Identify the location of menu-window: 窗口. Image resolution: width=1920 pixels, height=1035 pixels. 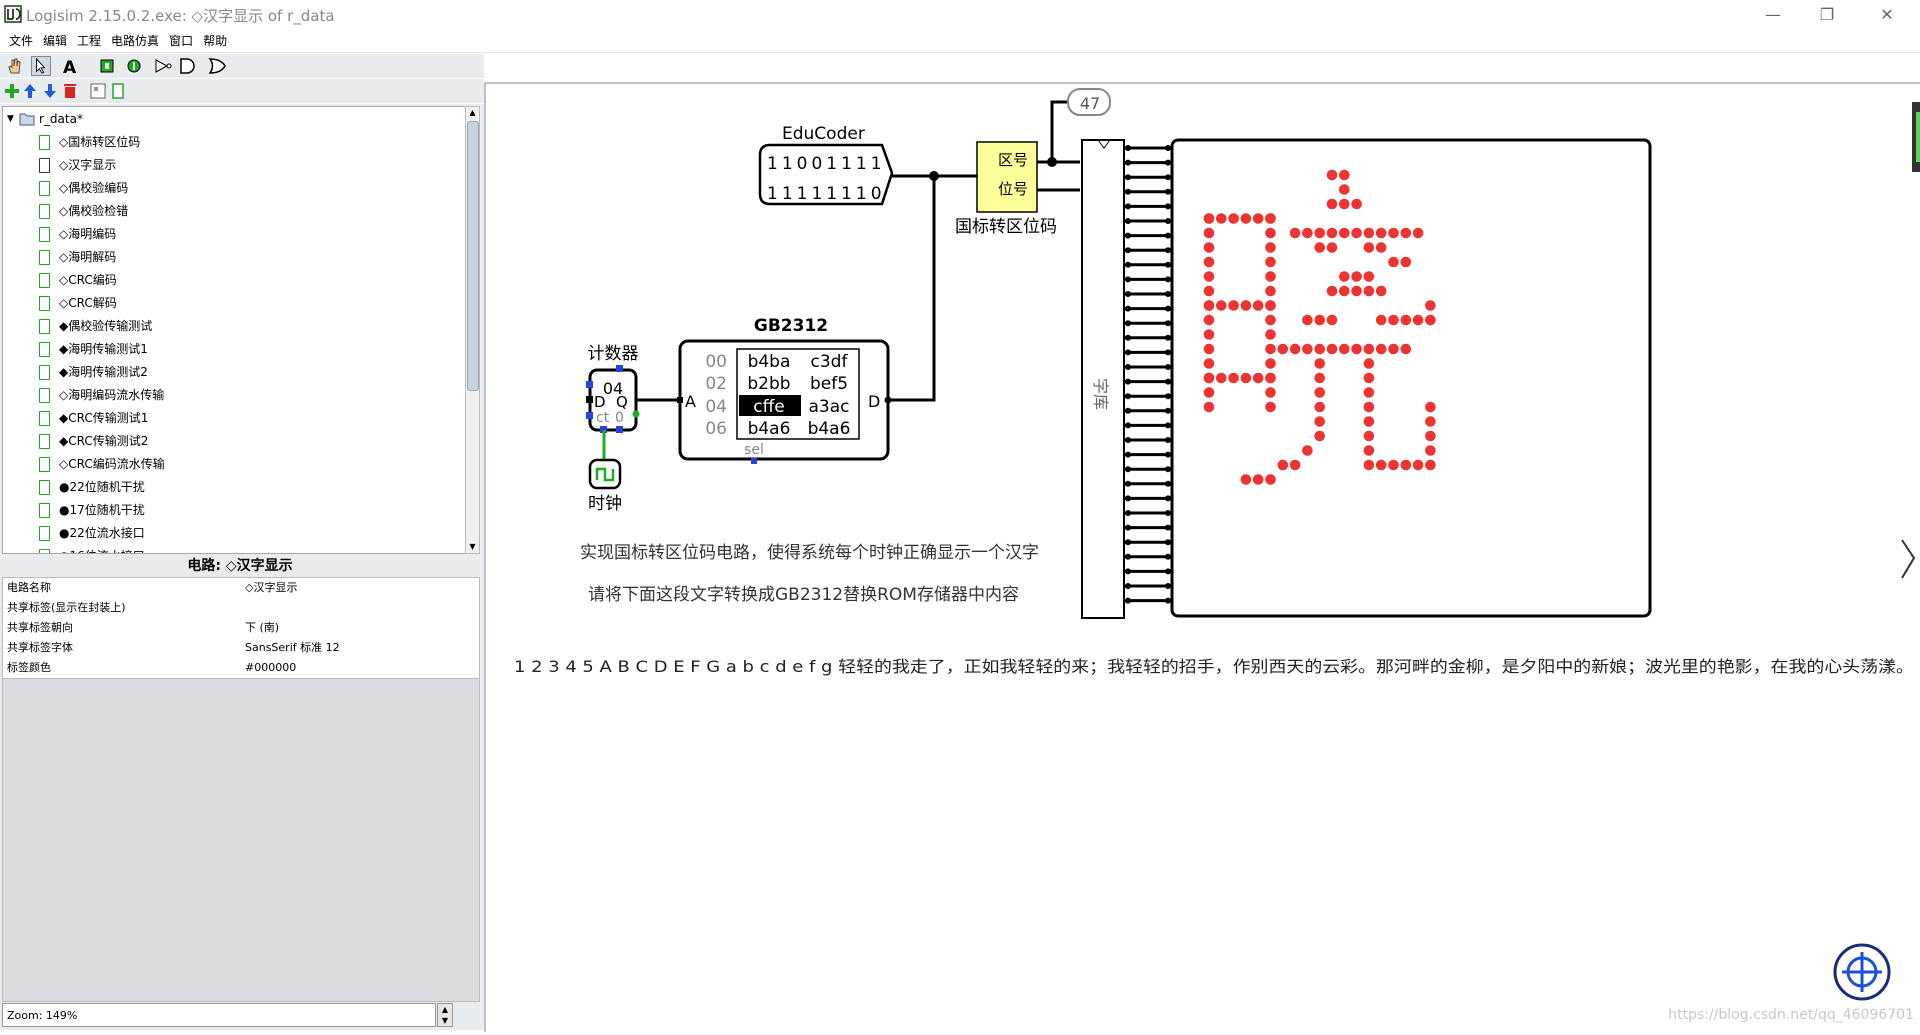
(181, 41).